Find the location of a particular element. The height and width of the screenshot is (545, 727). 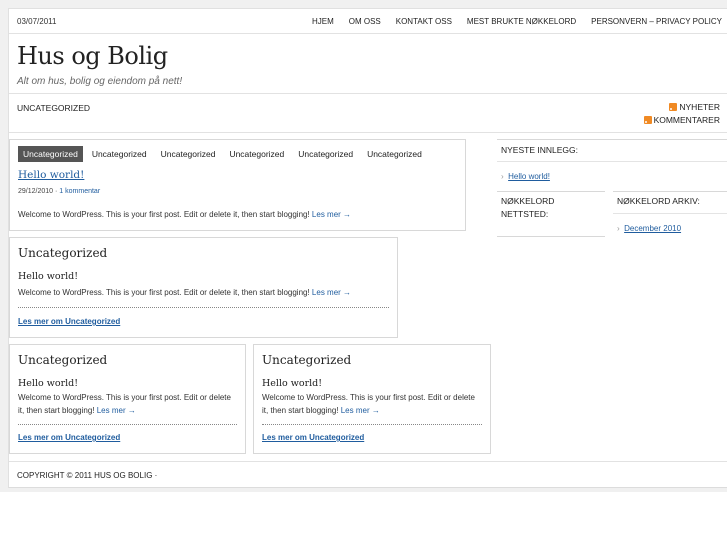

comments-link: 1 kommentar is located at coordinates (79, 191).